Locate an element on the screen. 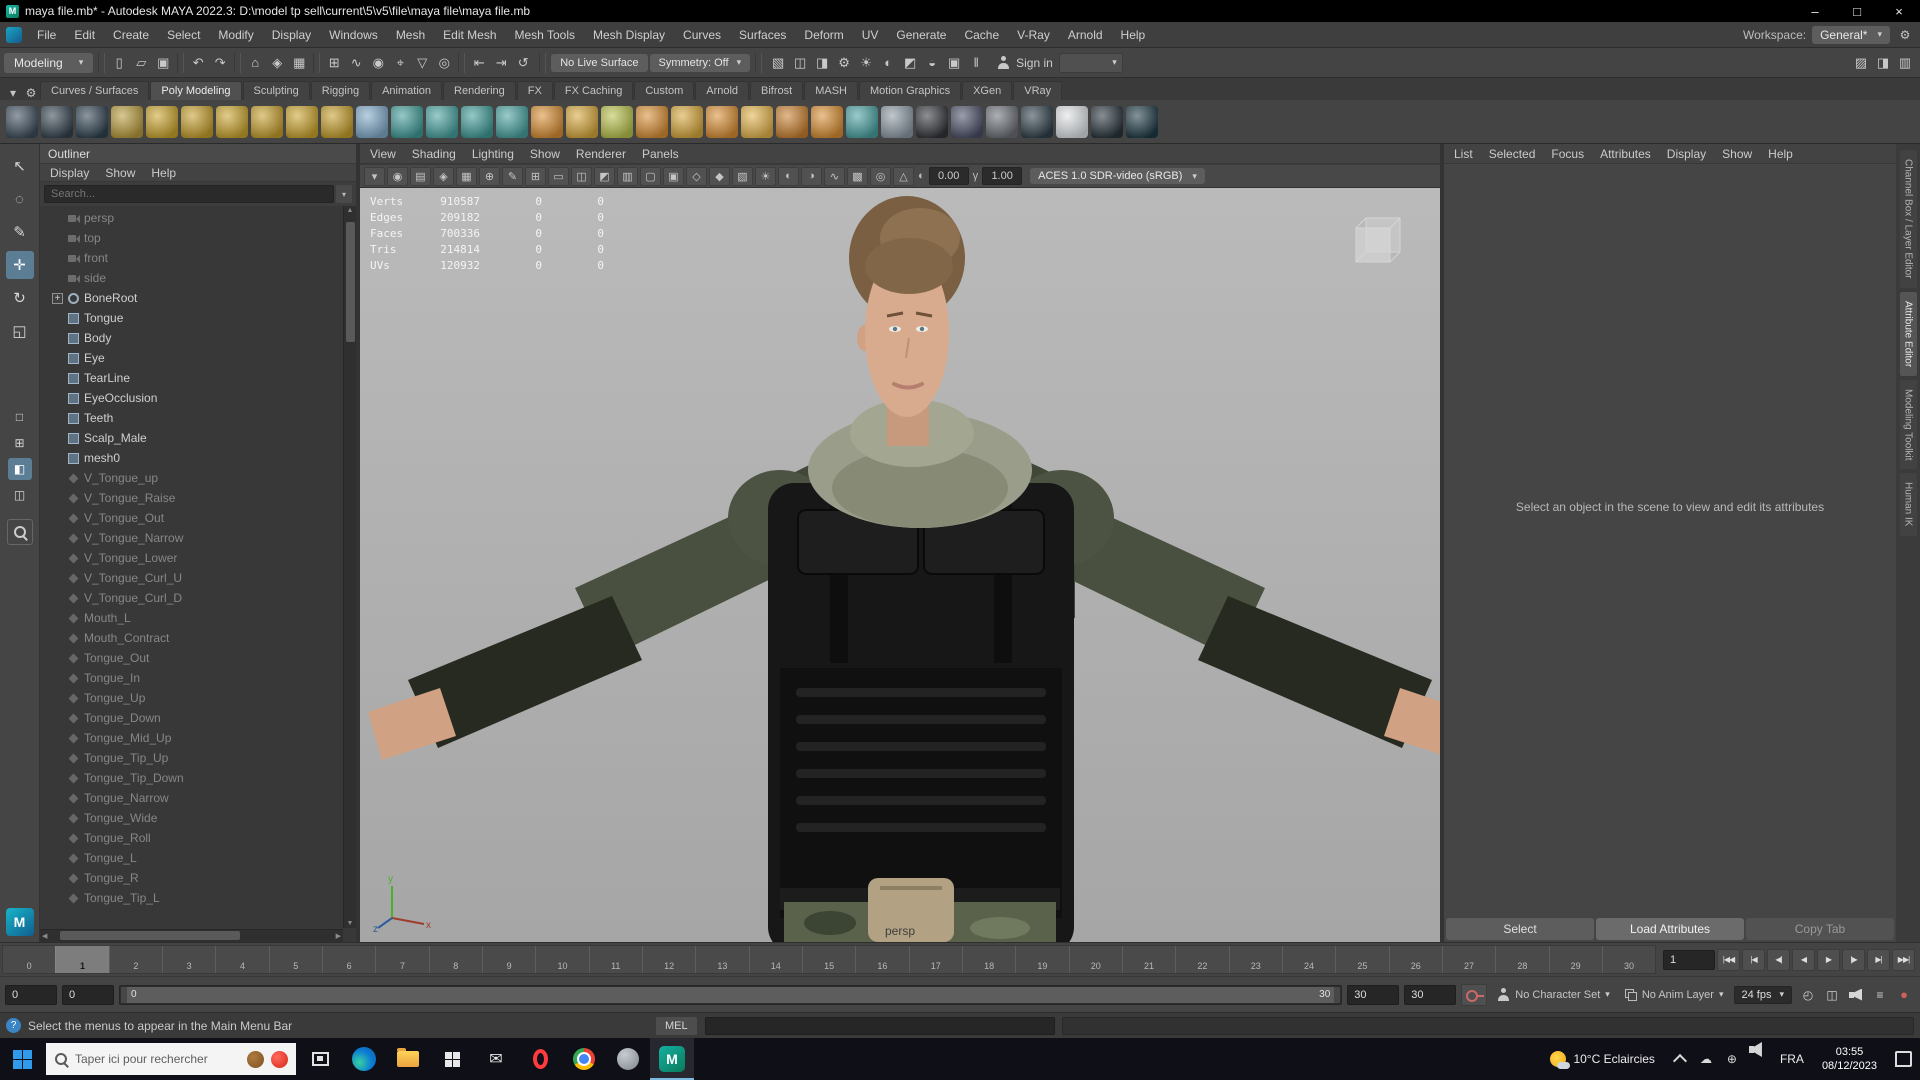 Image resolution: width=1920 pixels, height=1080 pixels. maya-app: M is located at coordinates (672, 1059).